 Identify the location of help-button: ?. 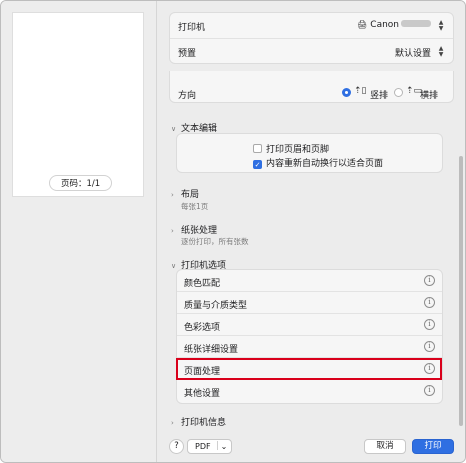
(176, 446).